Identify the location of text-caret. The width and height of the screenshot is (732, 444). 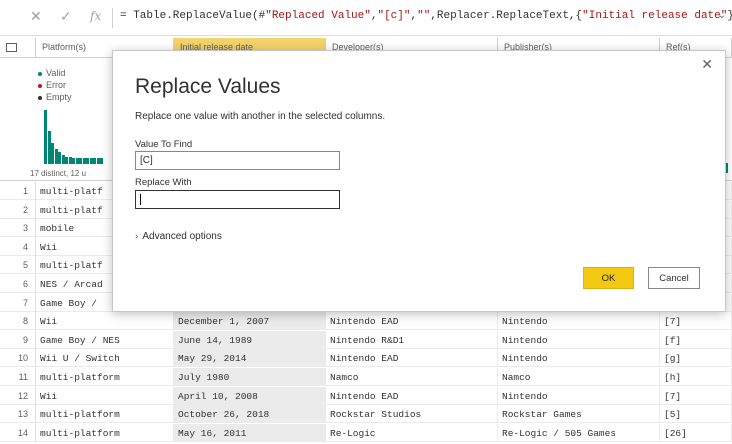
(140, 199).